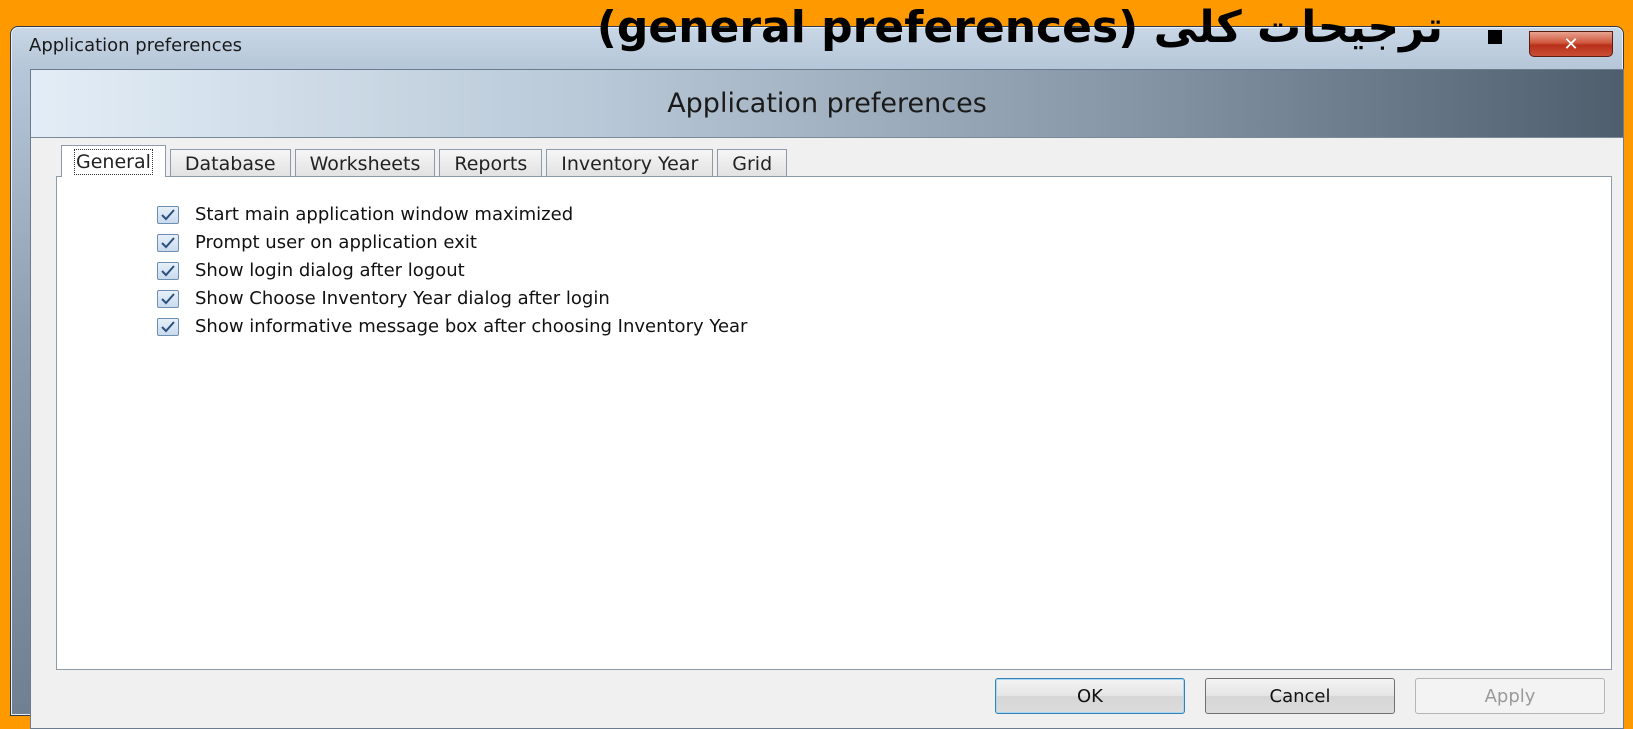 Image resolution: width=1633 pixels, height=729 pixels. Describe the element at coordinates (1300, 696) in the screenshot. I see `cancel-button: Cancel` at that location.